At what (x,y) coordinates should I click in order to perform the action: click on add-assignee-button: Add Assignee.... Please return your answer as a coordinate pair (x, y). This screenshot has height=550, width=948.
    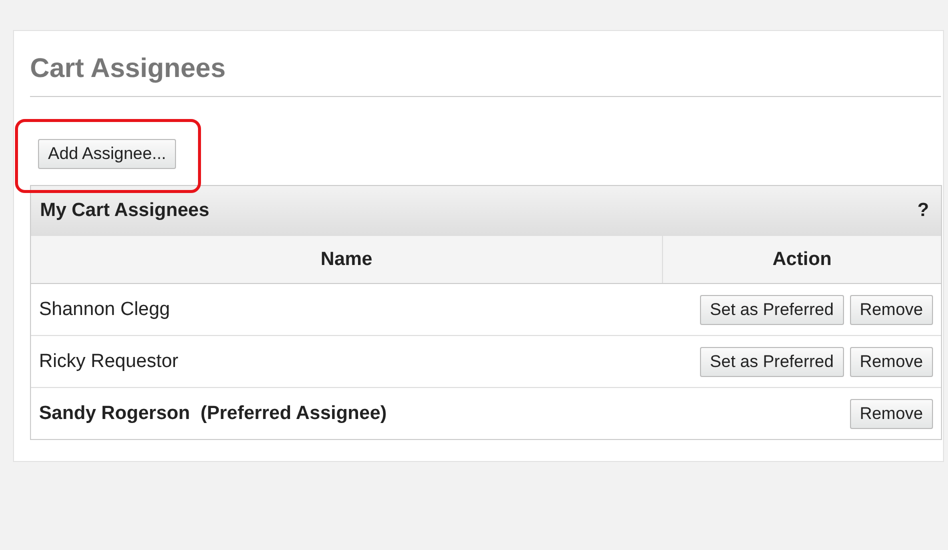
    Looking at the image, I should click on (107, 154).